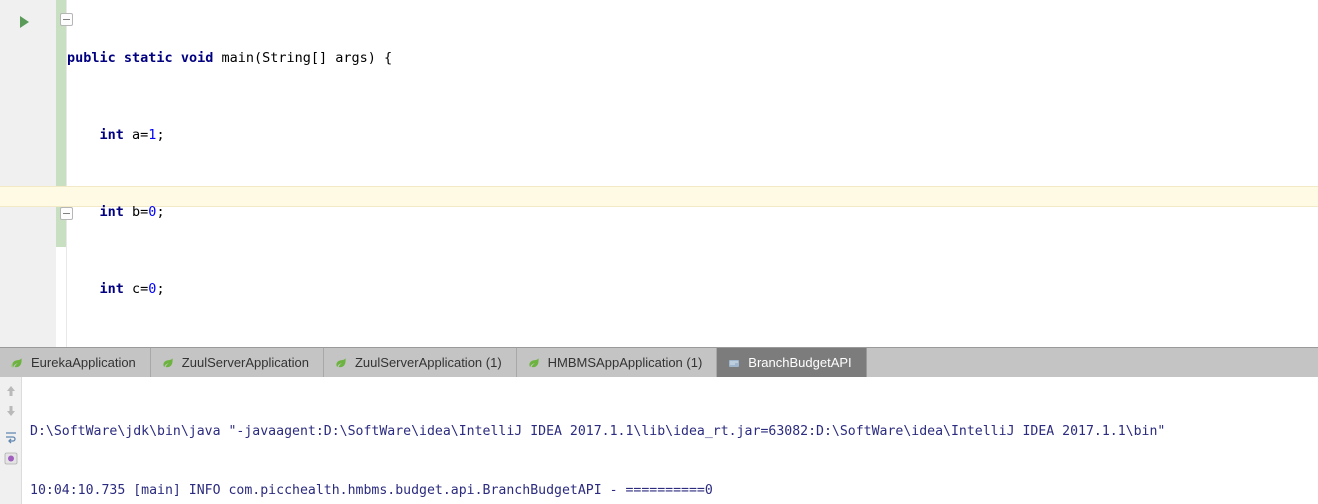  I want to click on run-tab-zuulserverapplication-1: ZuulServerApplication (1), so click(420, 362).